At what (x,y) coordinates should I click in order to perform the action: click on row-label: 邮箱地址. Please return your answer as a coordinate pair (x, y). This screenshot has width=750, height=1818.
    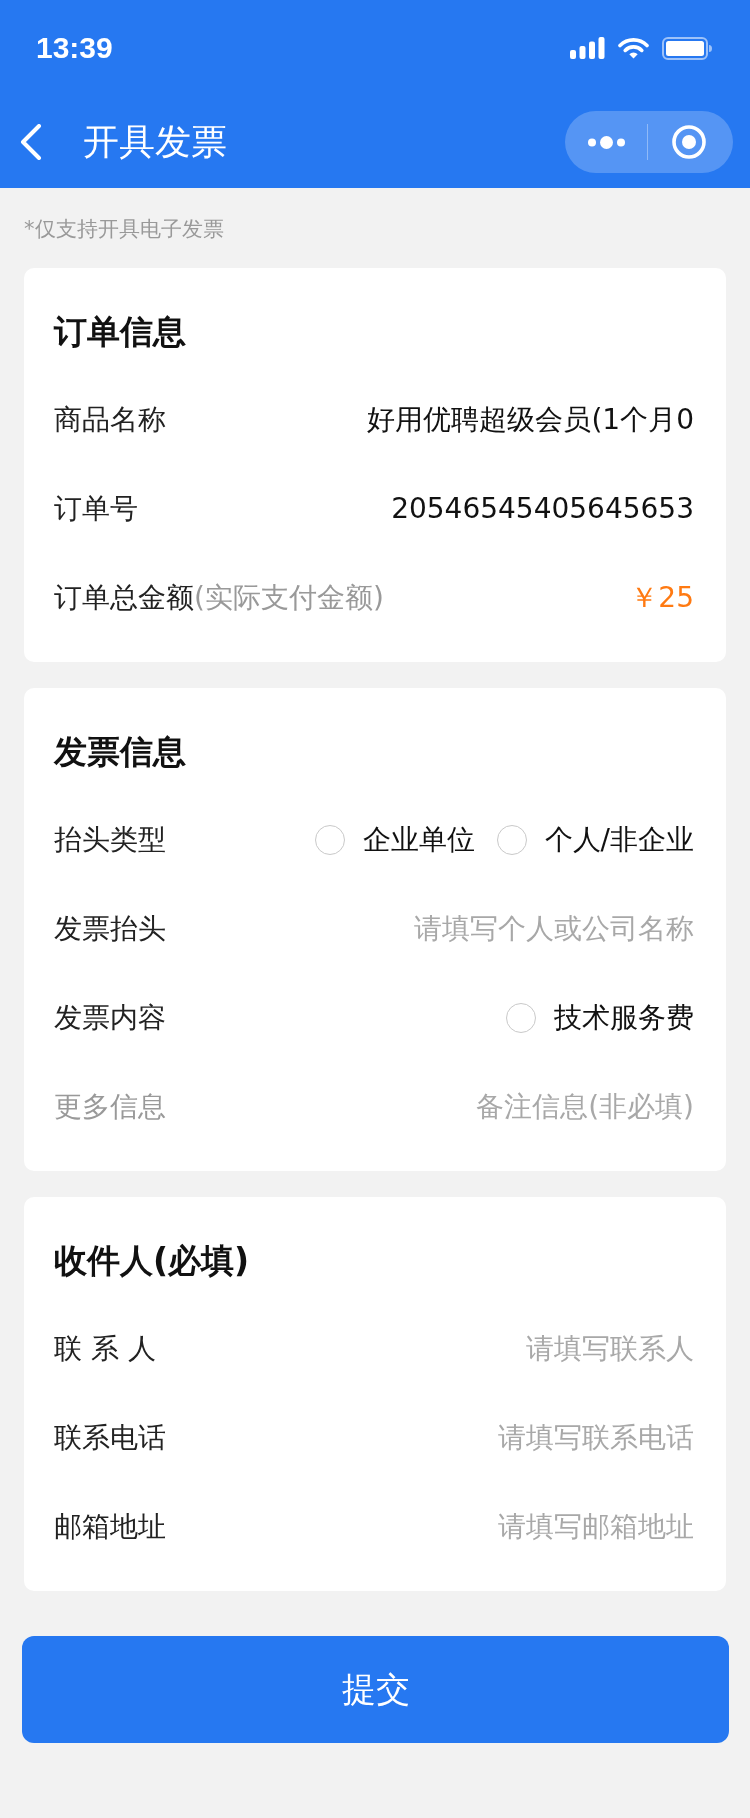
    Looking at the image, I should click on (110, 1526).